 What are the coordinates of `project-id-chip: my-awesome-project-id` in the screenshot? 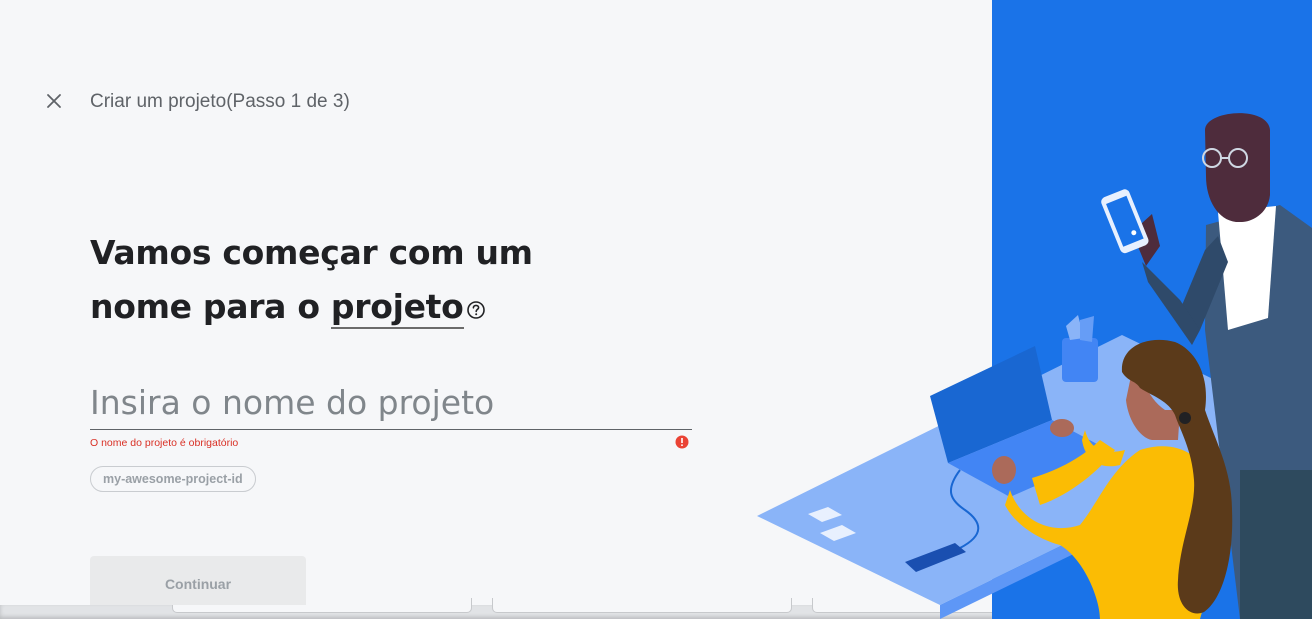 It's located at (173, 479).